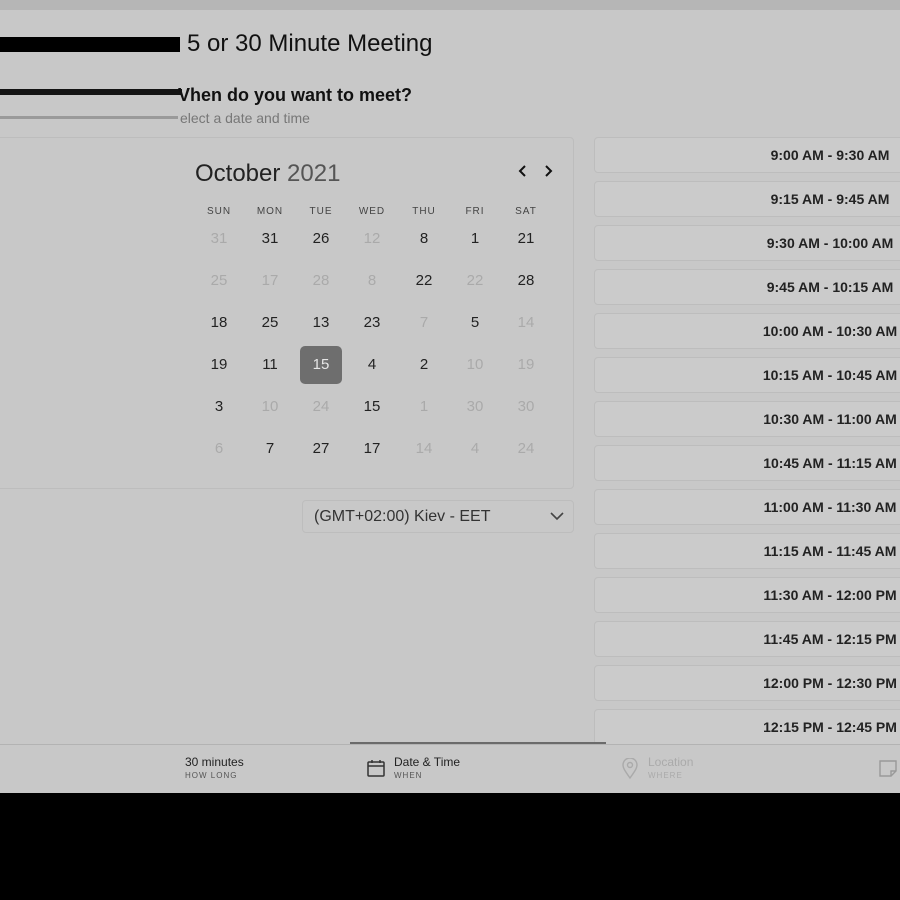 This screenshot has width=900, height=900. What do you see at coordinates (747, 419) in the screenshot?
I see `time-slot-button: 10:30 AM - 11:00 AM` at bounding box center [747, 419].